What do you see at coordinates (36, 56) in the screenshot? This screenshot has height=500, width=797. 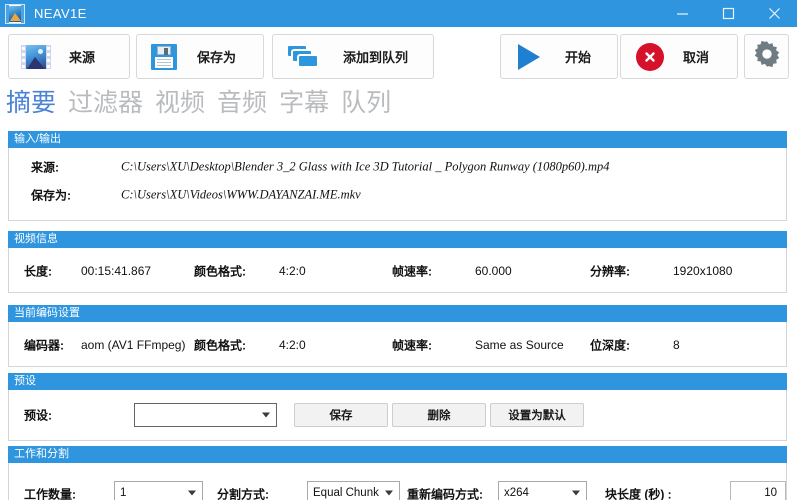 I see `film-picture-icon` at bounding box center [36, 56].